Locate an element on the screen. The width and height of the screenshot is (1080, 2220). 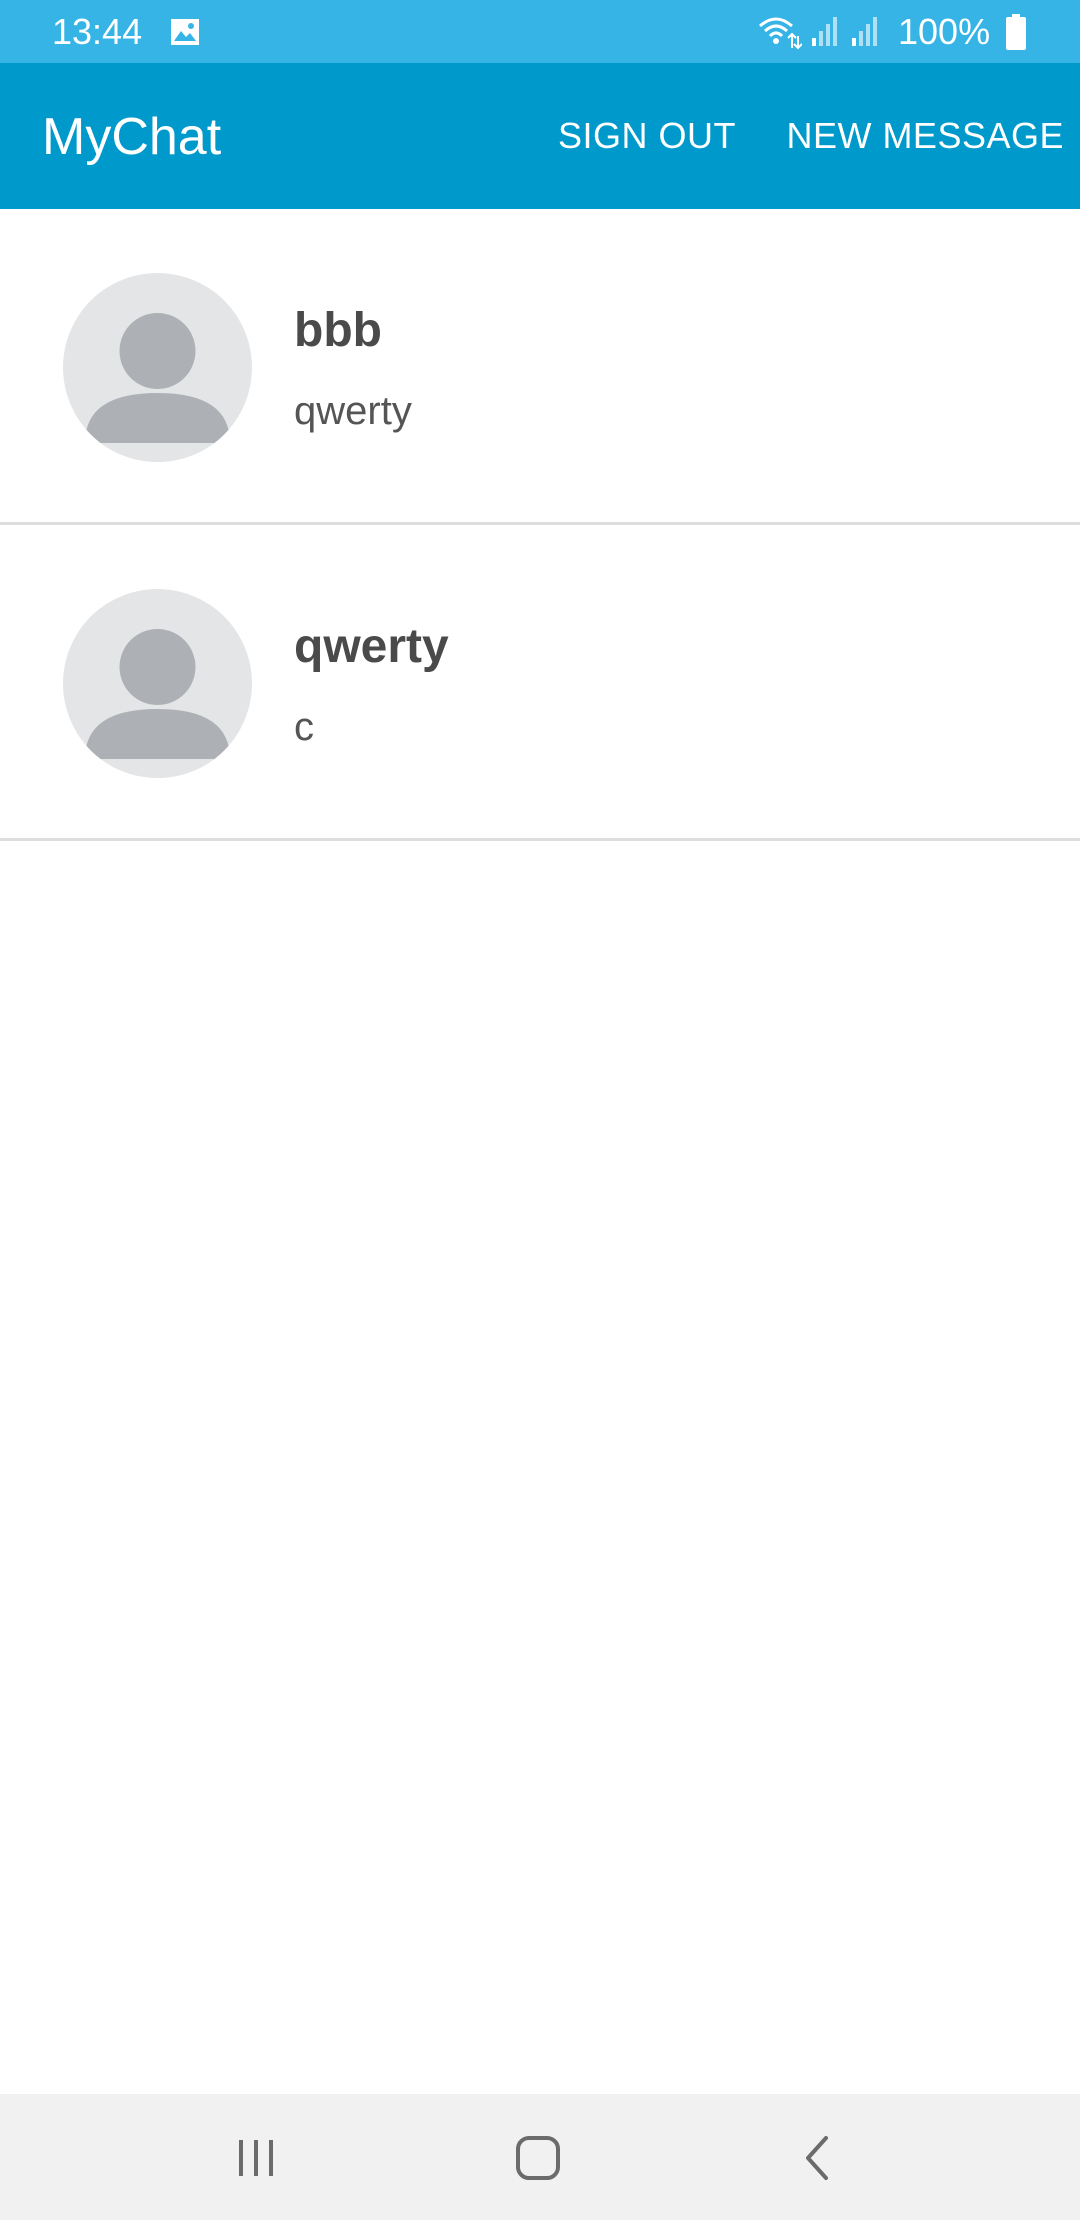
home-icon is located at coordinates (538, 2158).